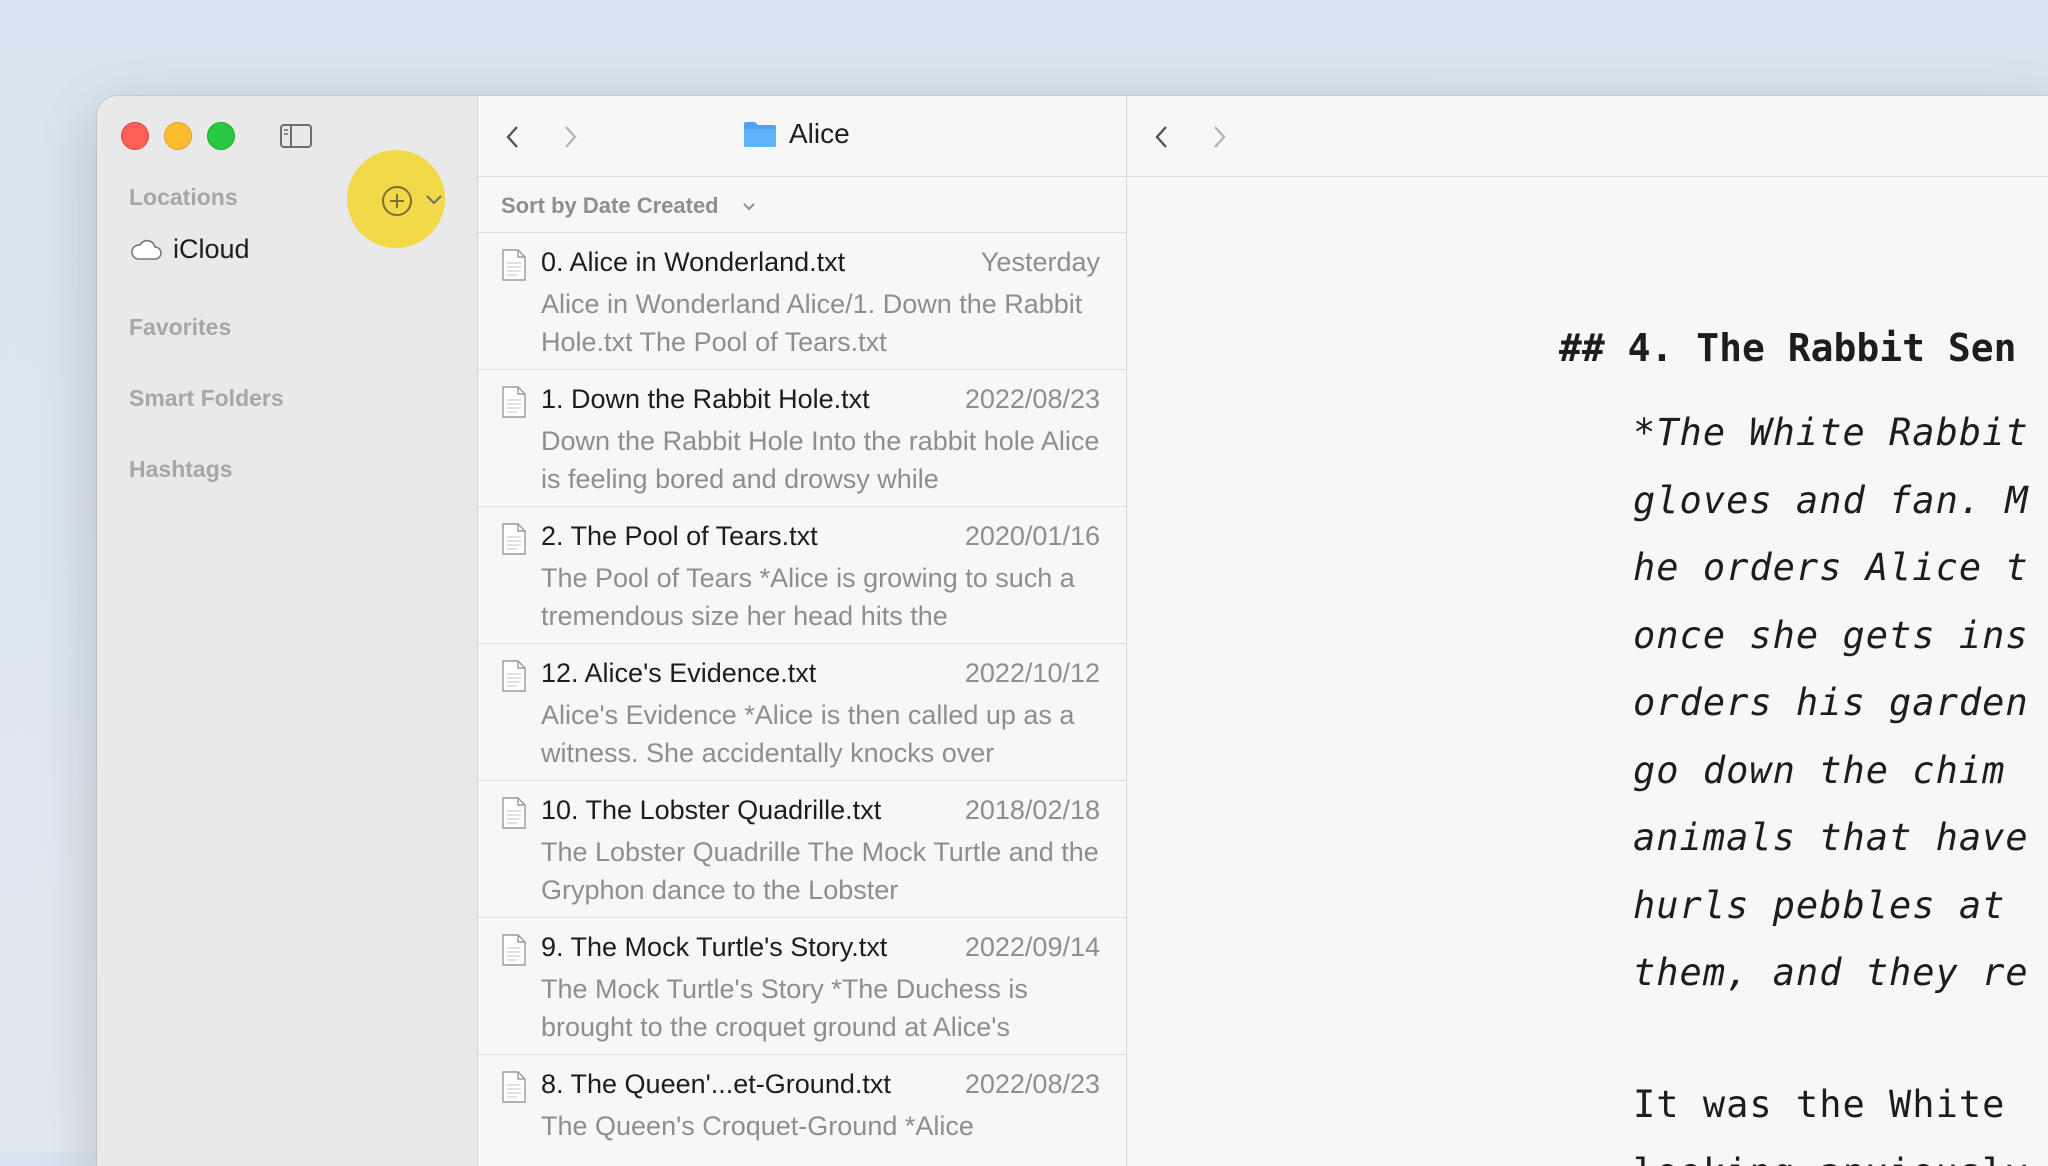  I want to click on file-title: 10. The Lobster Quadrille.txt, so click(711, 810).